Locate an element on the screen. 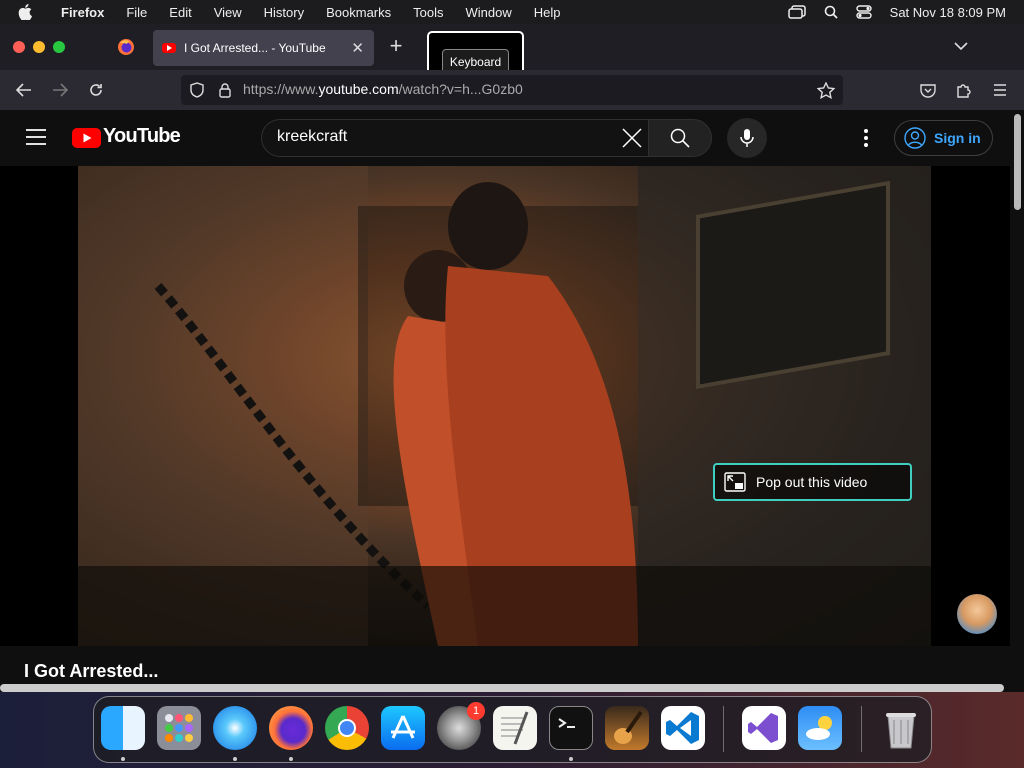 Image resolution: width=1024 pixels, height=768 pixels. sign-in-label: Sign in is located at coordinates (957, 138).